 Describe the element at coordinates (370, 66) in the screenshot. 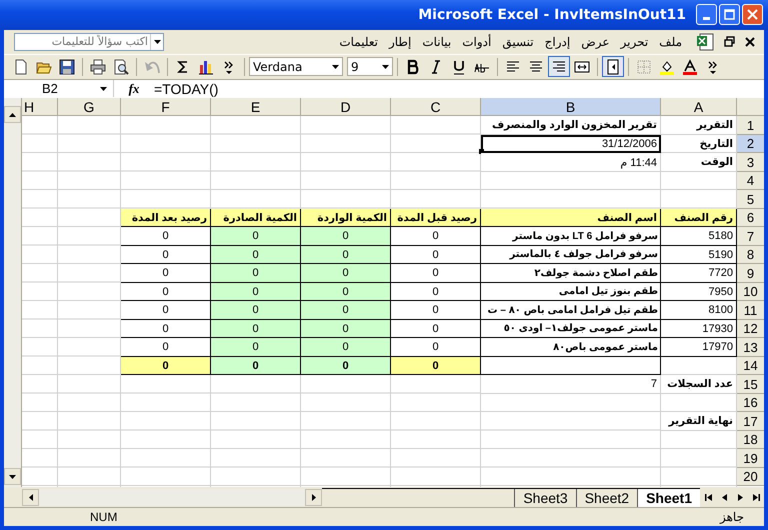

I see `font-size-dropdown: 9` at that location.